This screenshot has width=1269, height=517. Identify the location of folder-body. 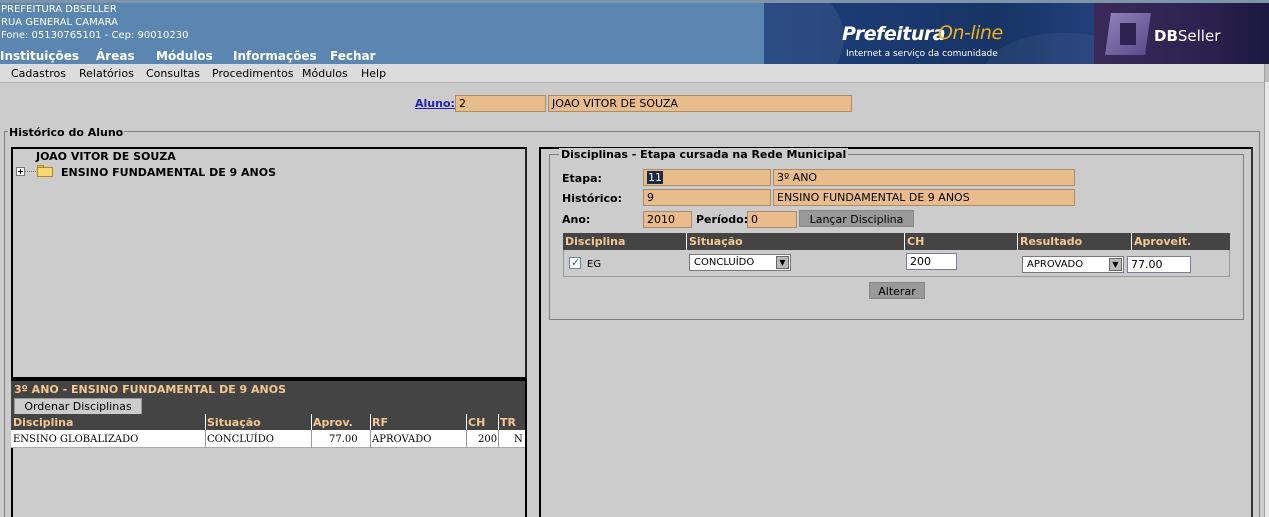
(45, 172).